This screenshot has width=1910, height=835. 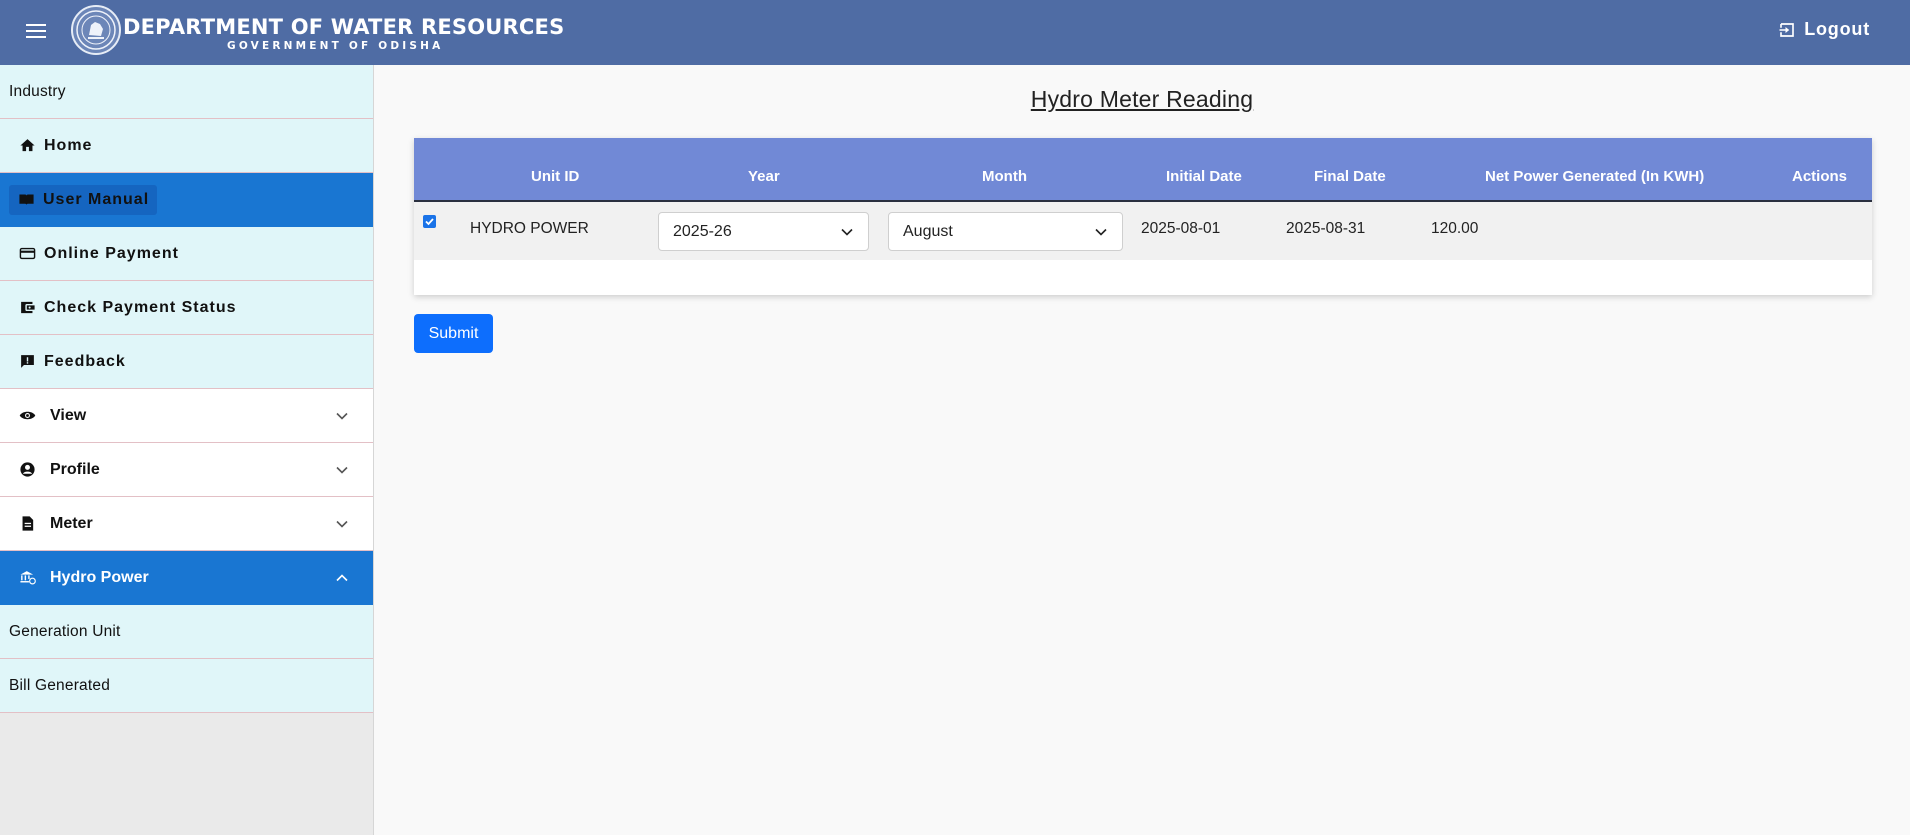 I want to click on sidebar-item-label: Home, so click(x=68, y=145).